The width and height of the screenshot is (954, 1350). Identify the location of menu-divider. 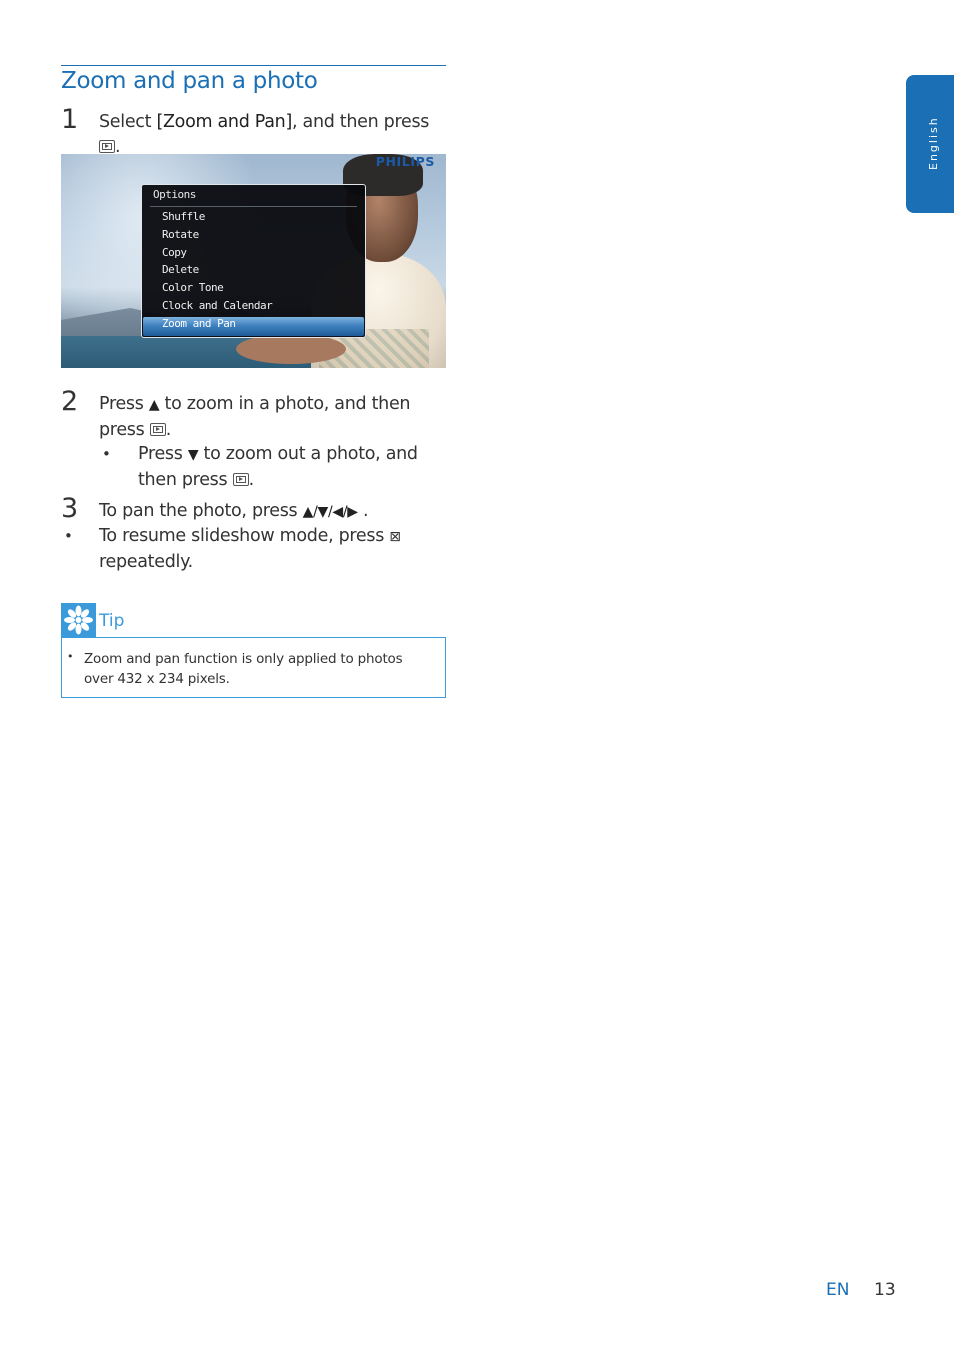
(253, 206).